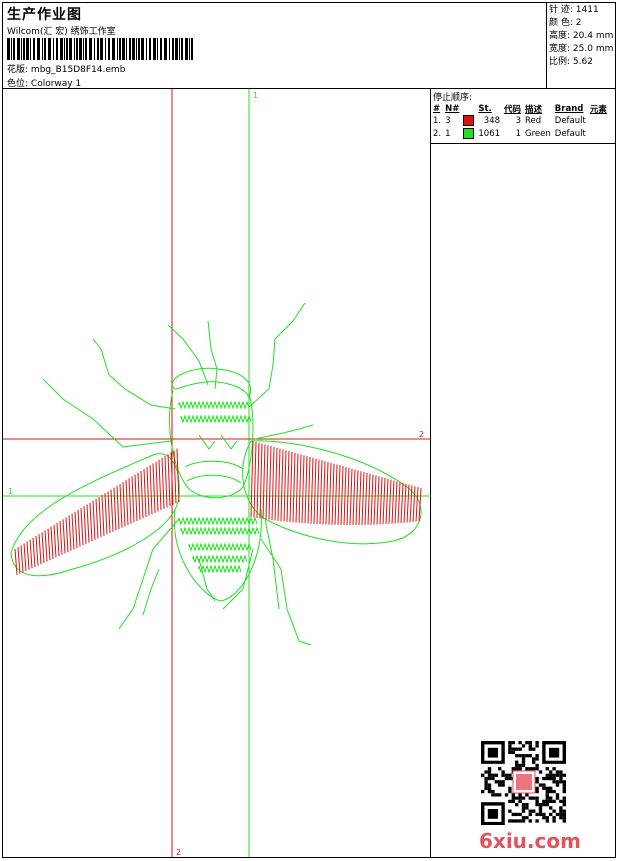  Describe the element at coordinates (469, 133) in the screenshot. I see `color-swatch-green` at that location.